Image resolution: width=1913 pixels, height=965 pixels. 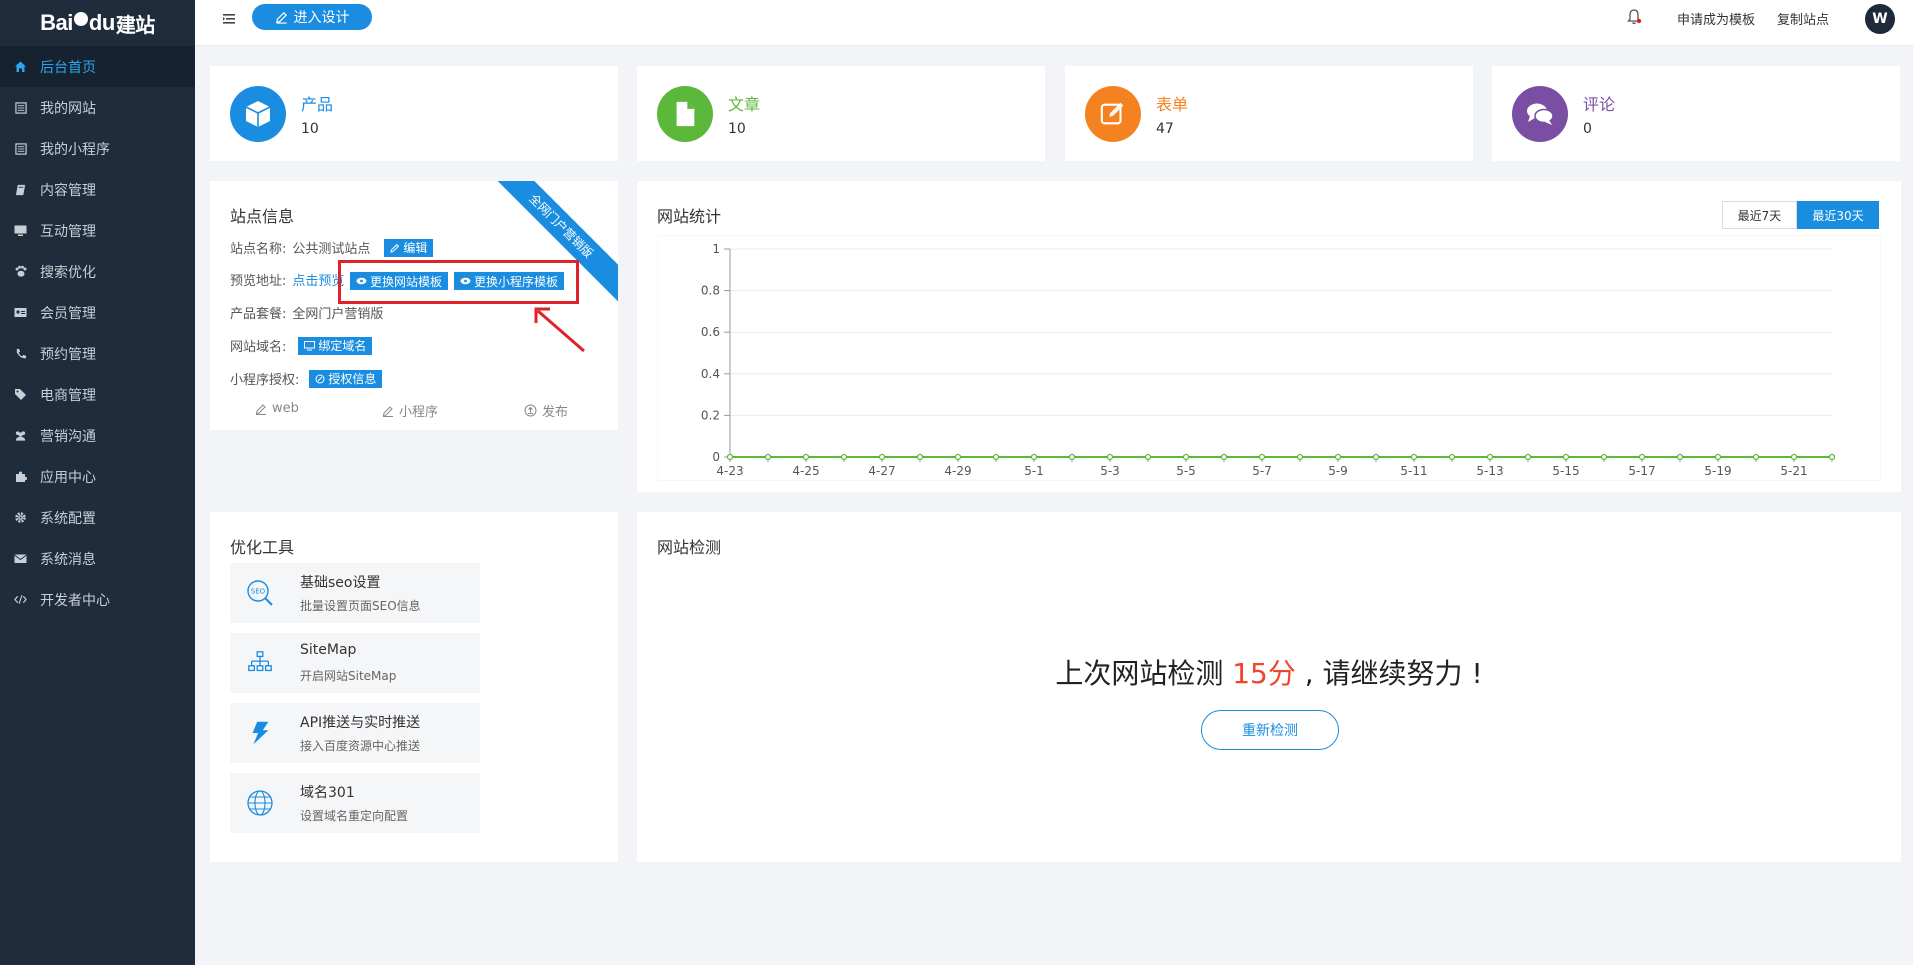 I want to click on sidebar-item: 开发者中心, so click(x=97, y=599).